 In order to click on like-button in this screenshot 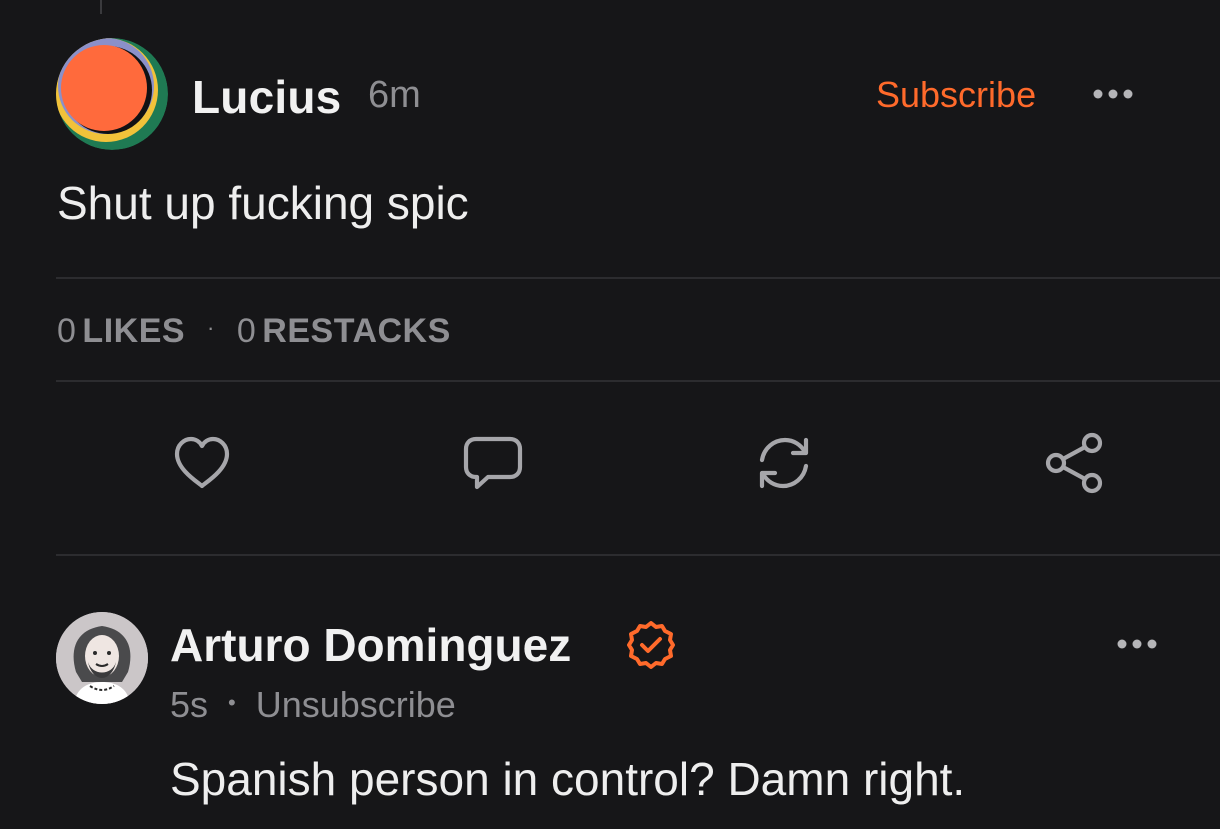, I will do `click(202, 463)`.